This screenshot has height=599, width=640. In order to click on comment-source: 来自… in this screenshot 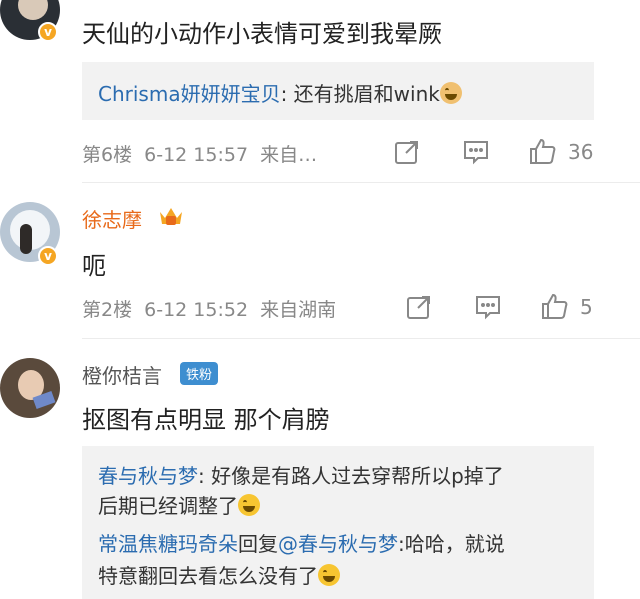, I will do `click(289, 155)`.